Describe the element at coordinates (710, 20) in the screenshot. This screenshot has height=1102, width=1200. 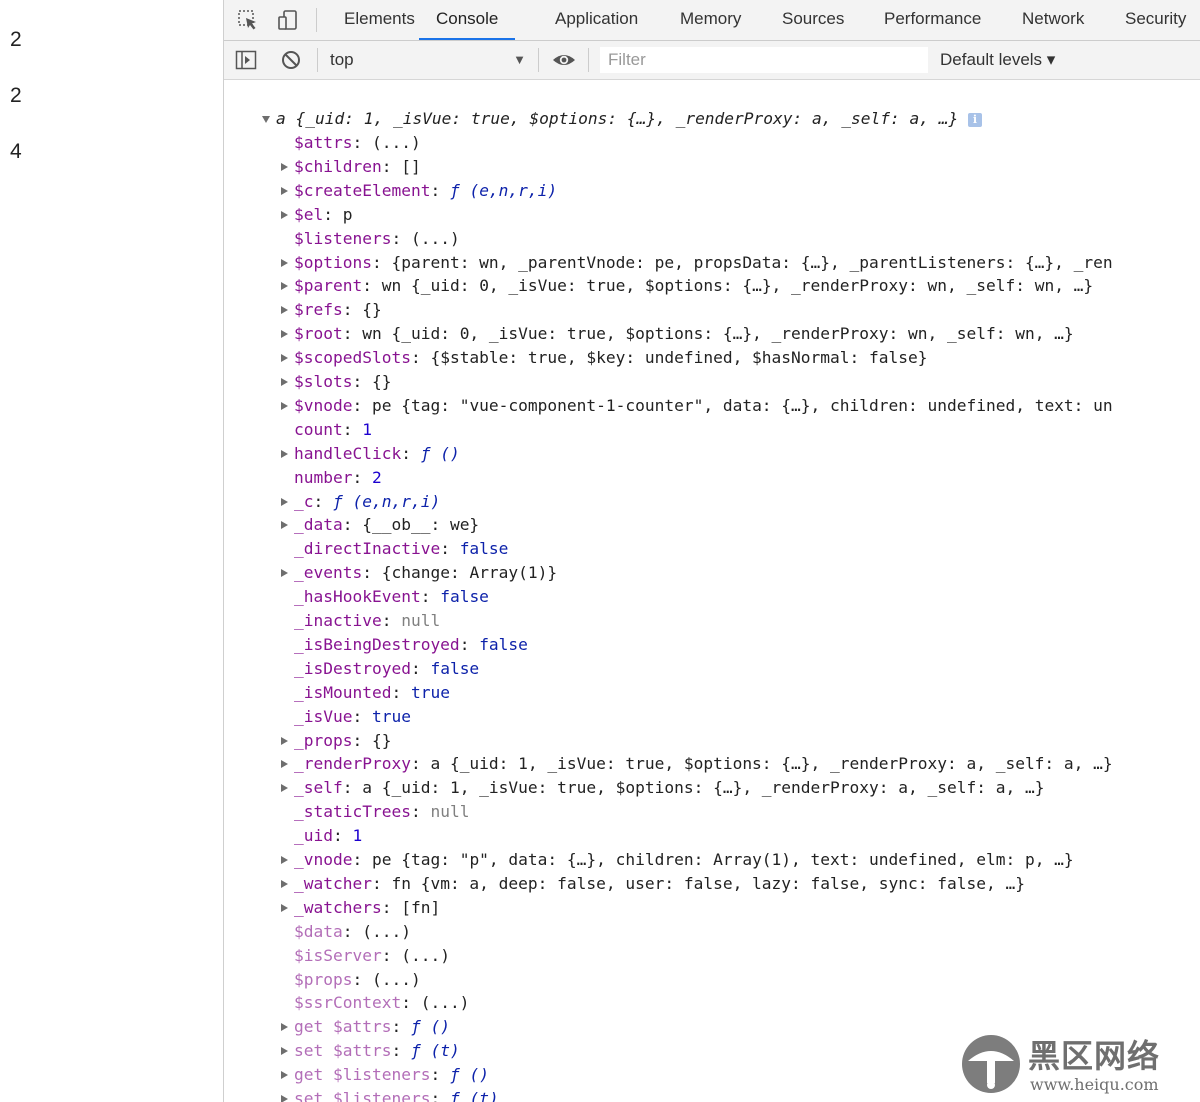
I see `tab-memory: Memory` at that location.